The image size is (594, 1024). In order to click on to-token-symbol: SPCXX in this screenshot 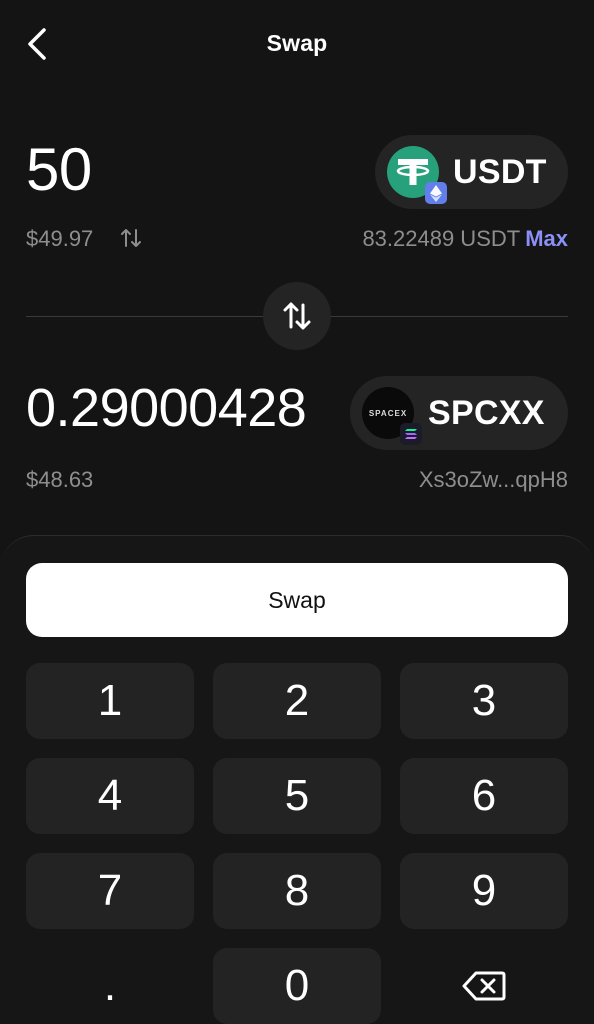, I will do `click(486, 412)`.